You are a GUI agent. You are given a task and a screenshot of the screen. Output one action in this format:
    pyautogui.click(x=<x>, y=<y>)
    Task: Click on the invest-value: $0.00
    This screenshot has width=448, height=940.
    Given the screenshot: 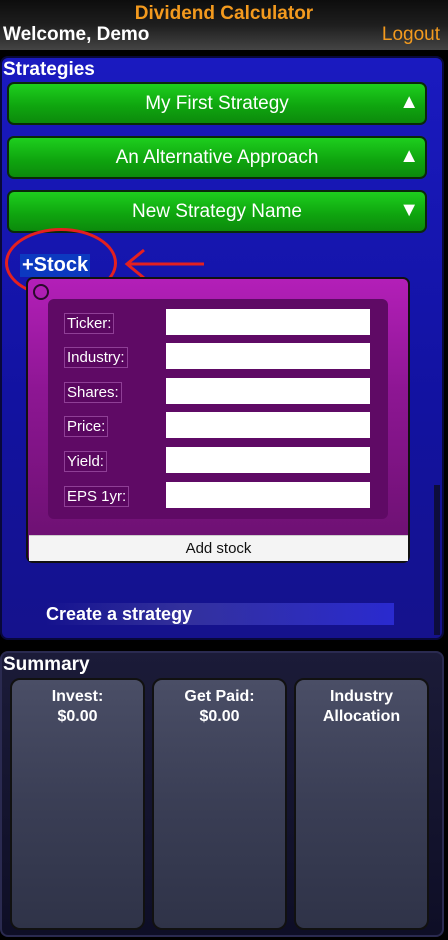 What is the action you would take?
    pyautogui.click(x=77, y=716)
    